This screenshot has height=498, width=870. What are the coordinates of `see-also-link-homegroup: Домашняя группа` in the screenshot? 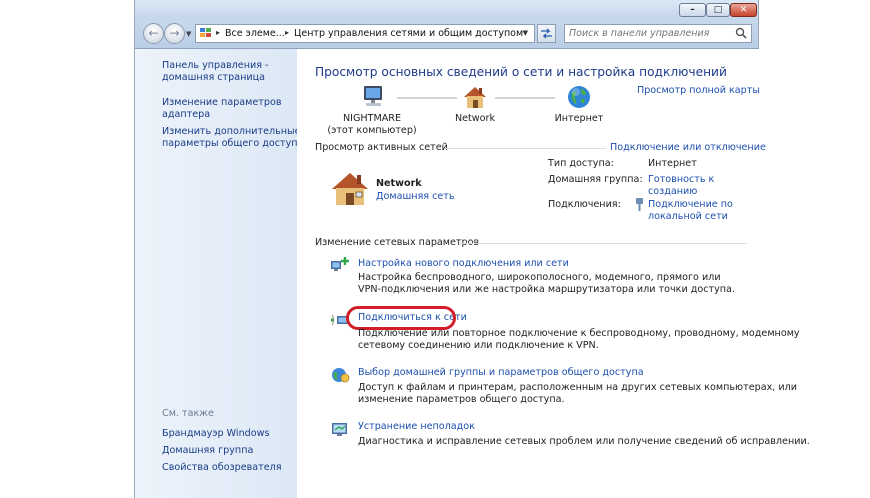 It's located at (207, 451).